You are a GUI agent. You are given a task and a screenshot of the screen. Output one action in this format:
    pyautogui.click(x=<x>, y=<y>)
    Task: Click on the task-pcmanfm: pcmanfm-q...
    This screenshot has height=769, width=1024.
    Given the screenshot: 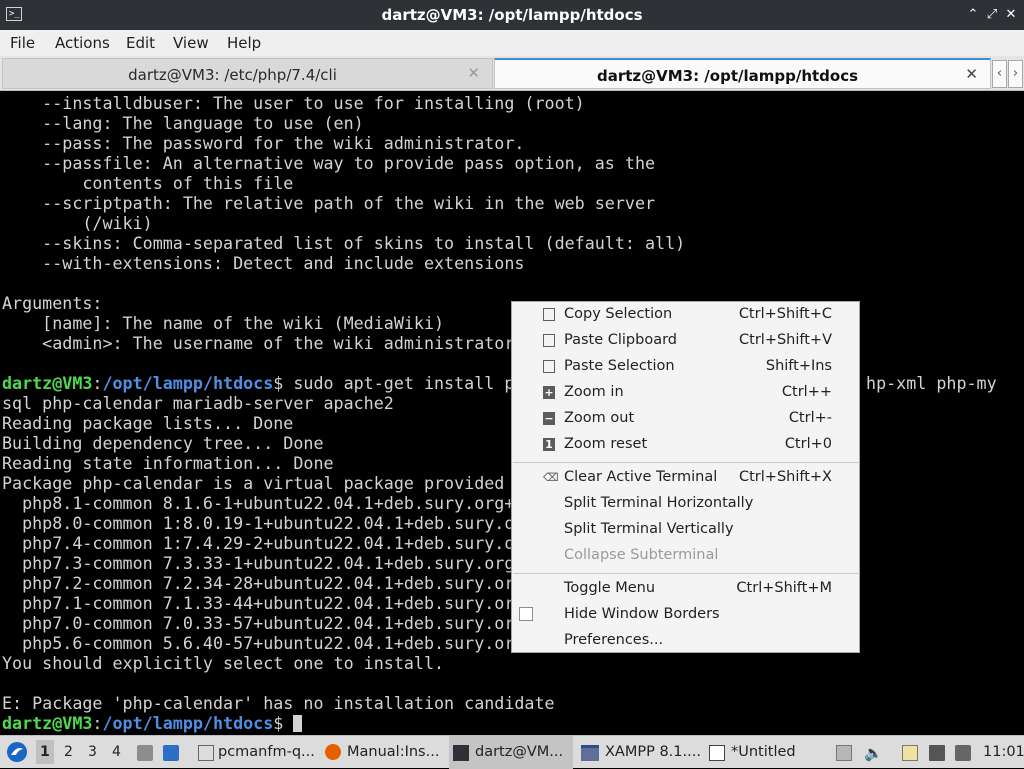 What is the action you would take?
    pyautogui.click(x=256, y=752)
    